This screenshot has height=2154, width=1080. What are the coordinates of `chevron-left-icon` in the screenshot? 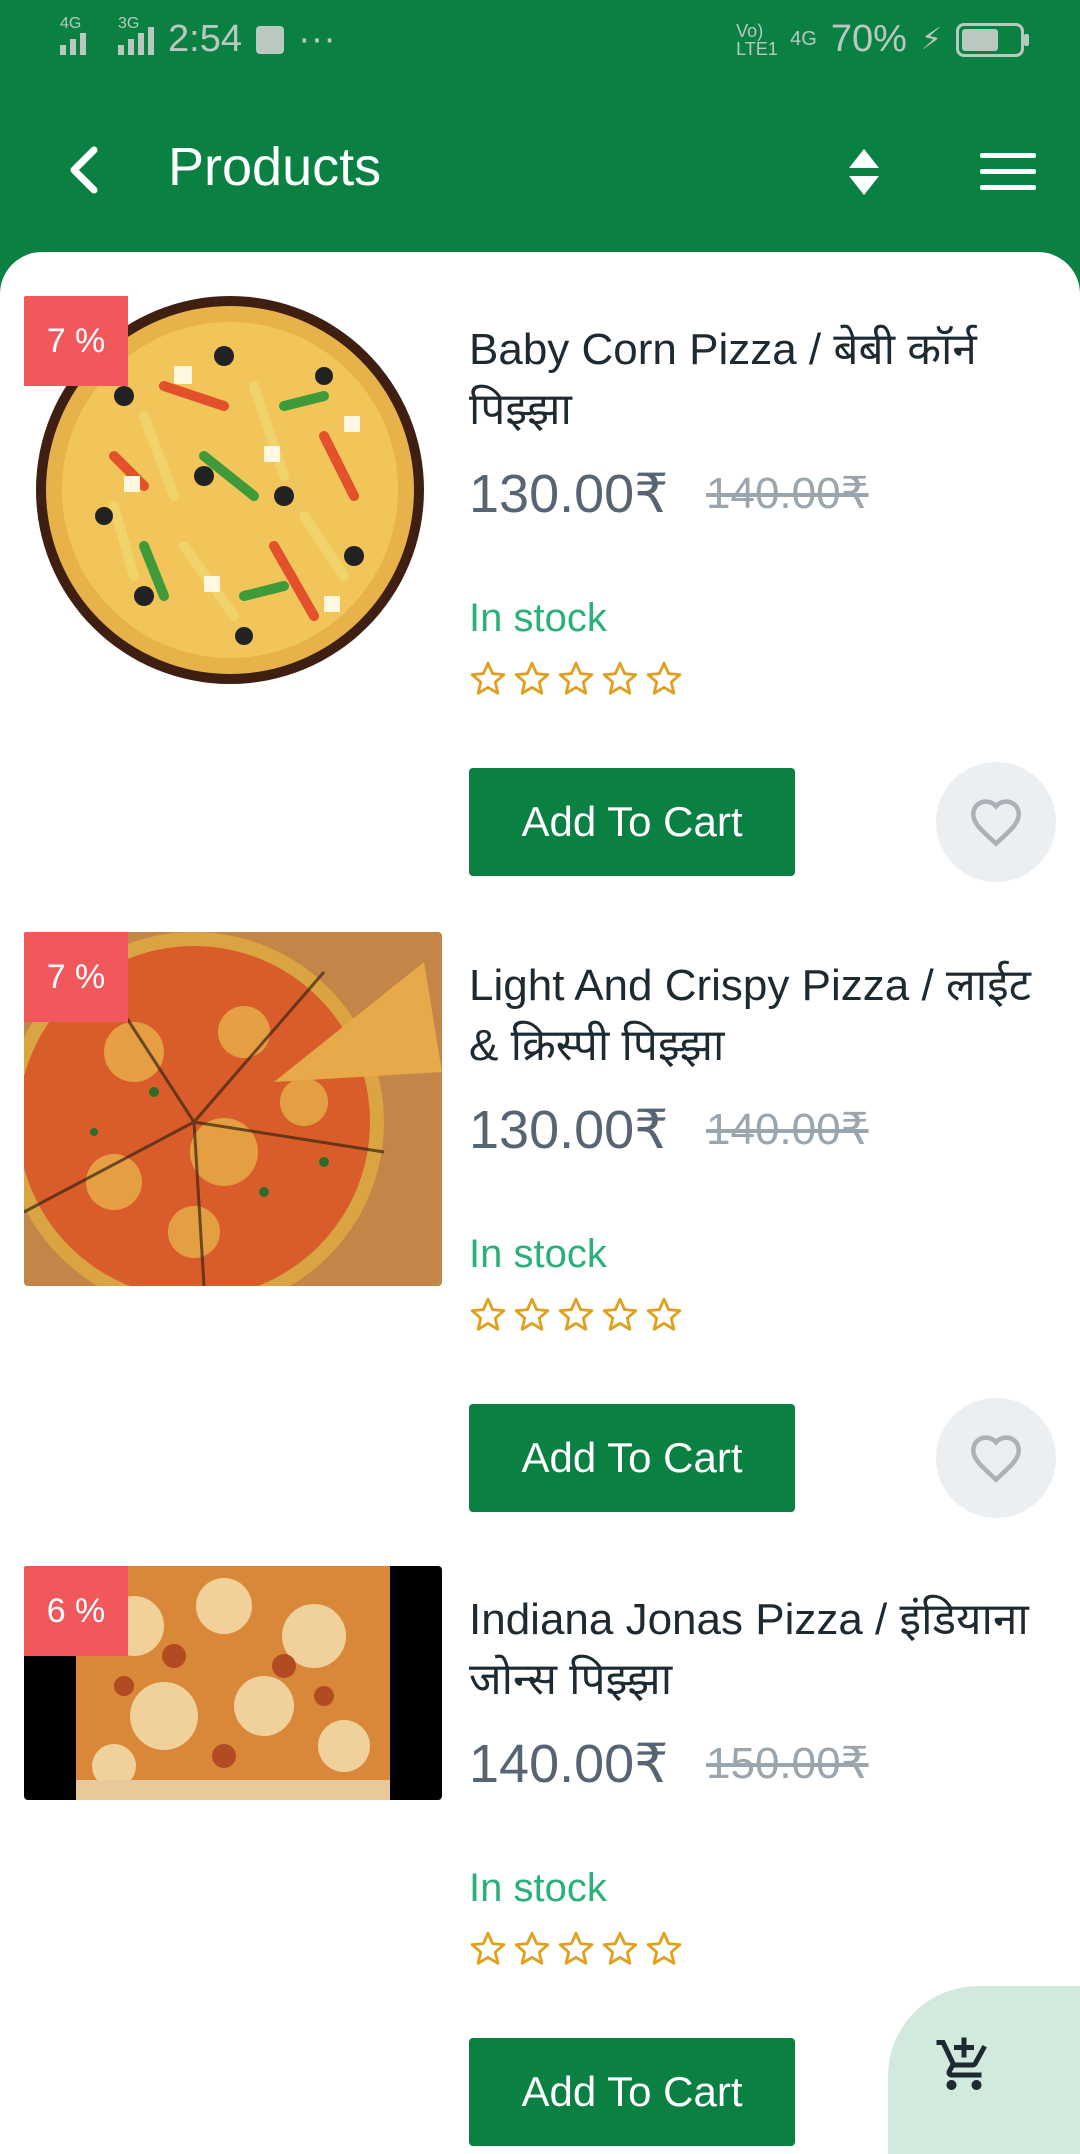 It's located at (84, 170).